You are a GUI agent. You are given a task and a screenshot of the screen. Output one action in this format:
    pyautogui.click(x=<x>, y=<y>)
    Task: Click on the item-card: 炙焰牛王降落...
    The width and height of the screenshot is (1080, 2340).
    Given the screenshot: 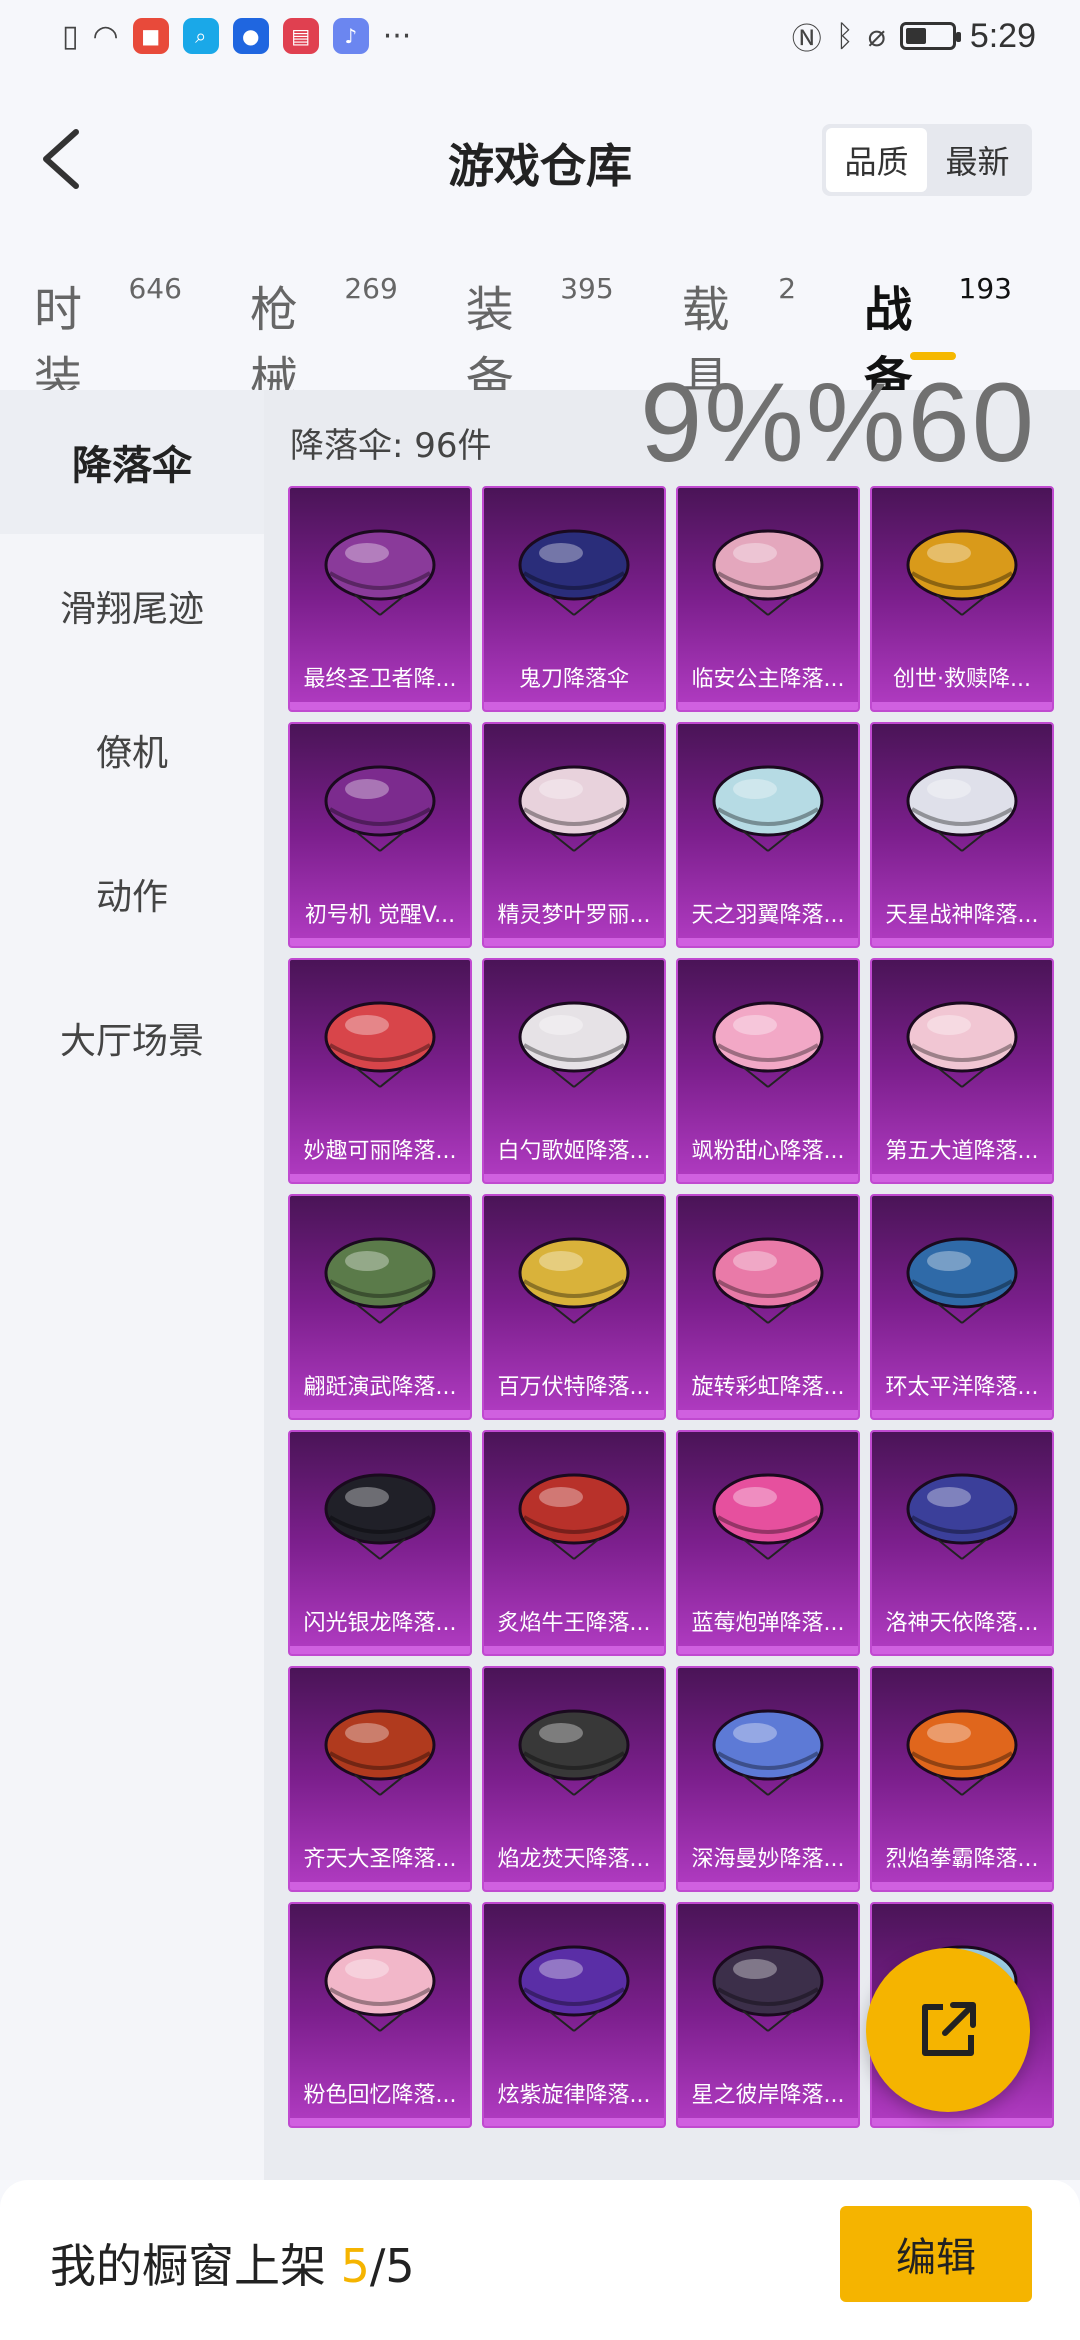 What is the action you would take?
    pyautogui.click(x=574, y=1543)
    